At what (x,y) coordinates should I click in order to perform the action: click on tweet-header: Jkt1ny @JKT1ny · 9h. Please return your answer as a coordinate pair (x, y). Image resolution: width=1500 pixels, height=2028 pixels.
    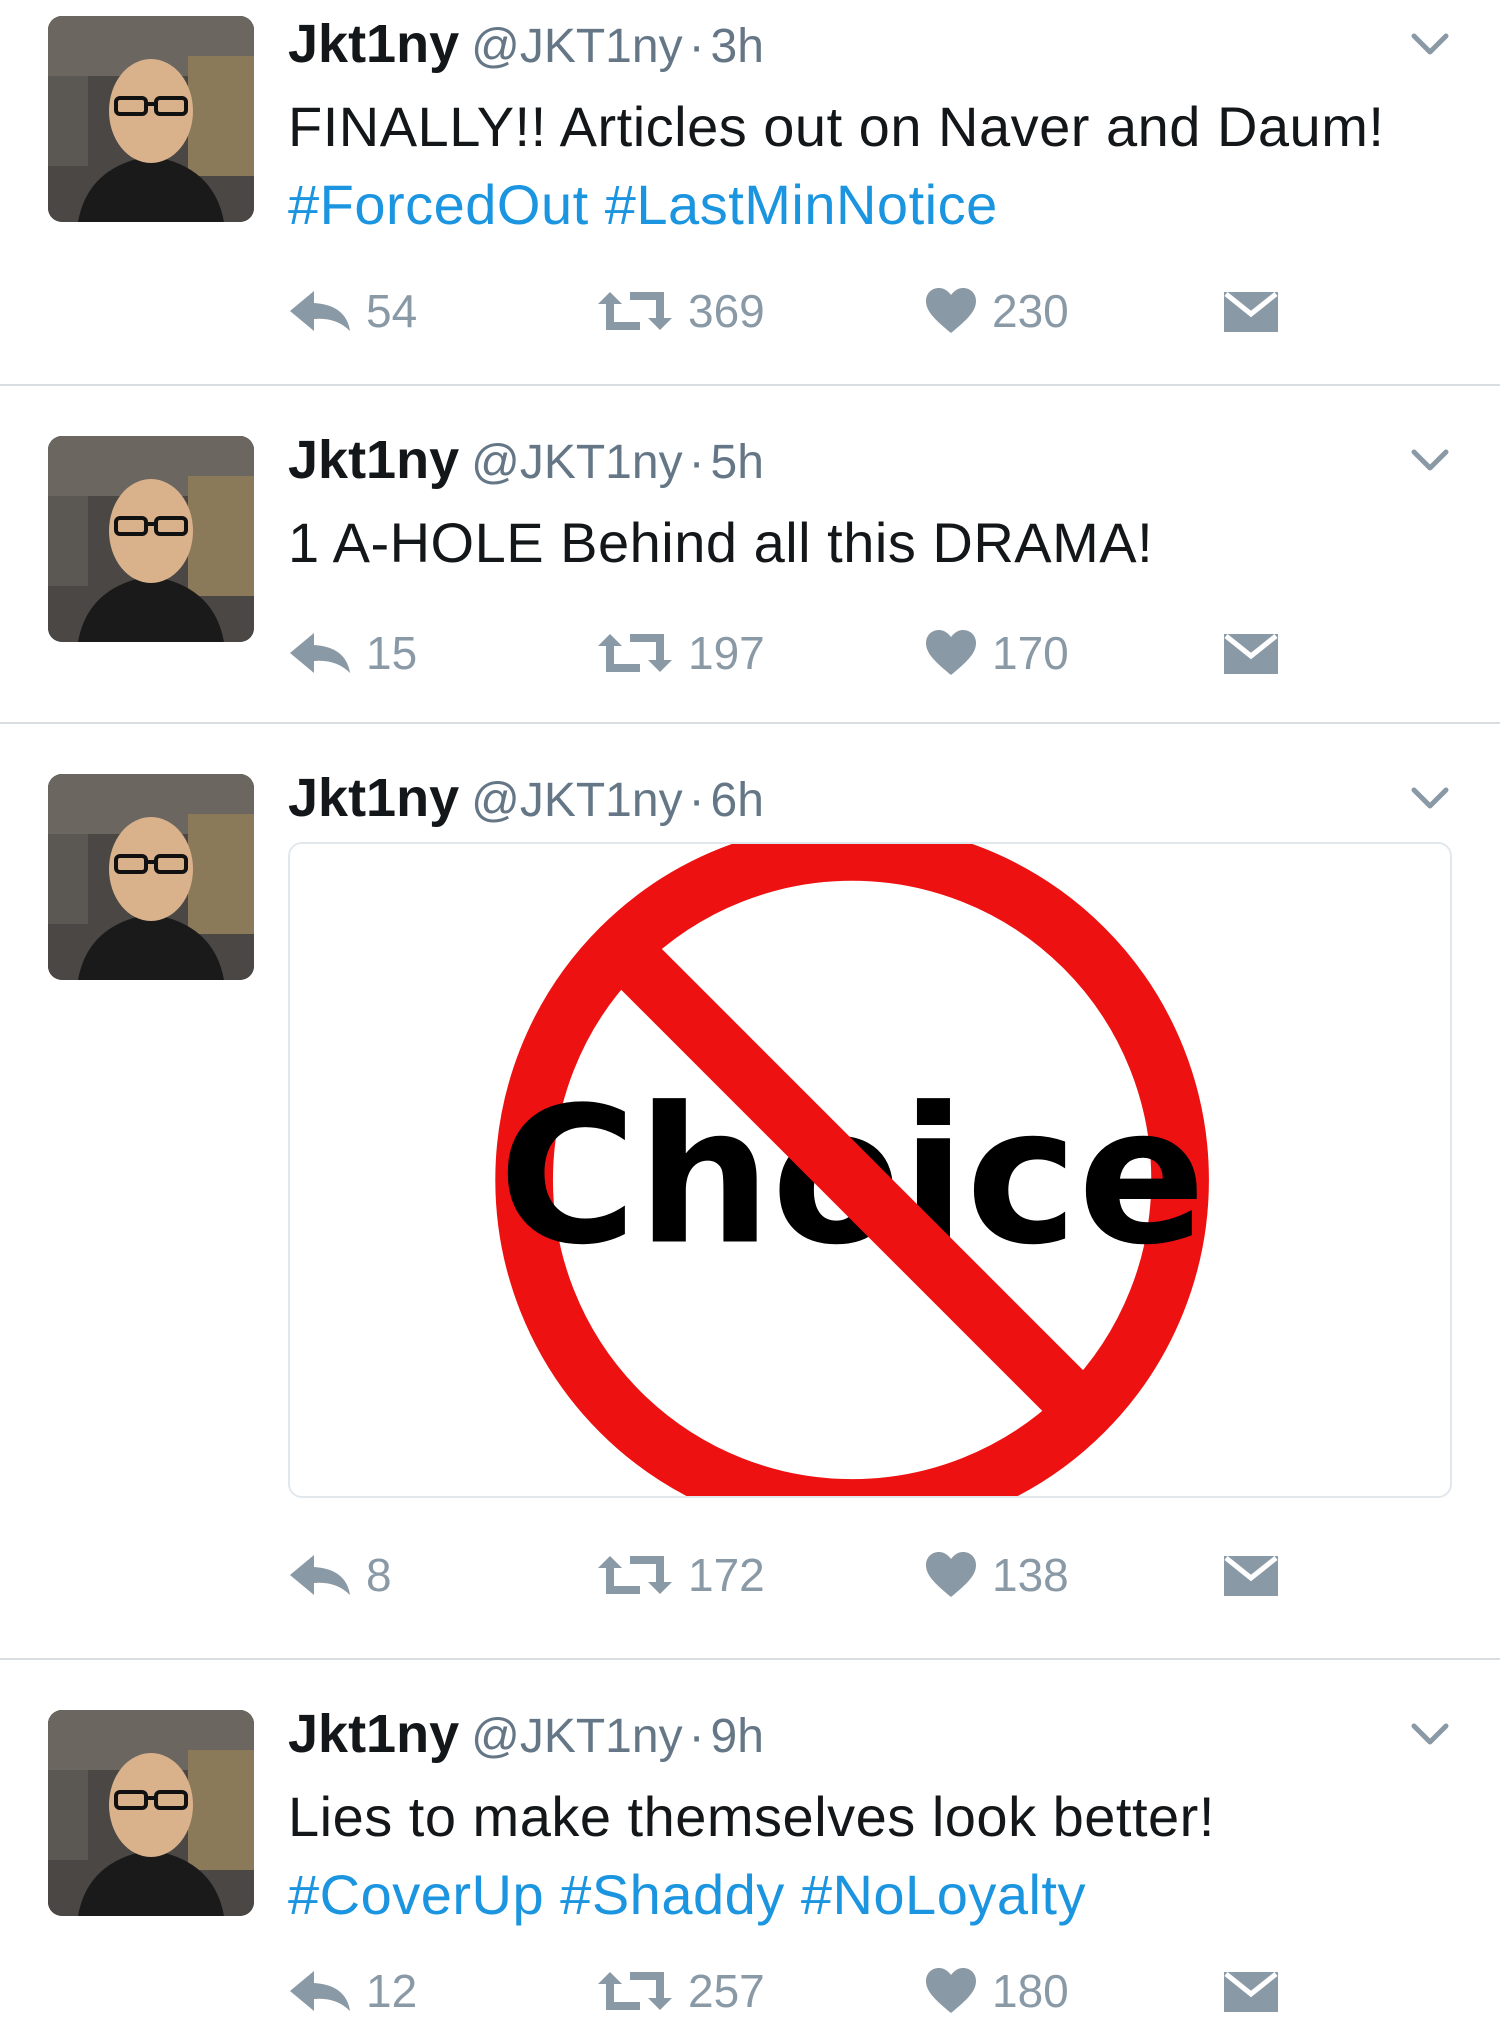
    Looking at the image, I should click on (874, 1734).